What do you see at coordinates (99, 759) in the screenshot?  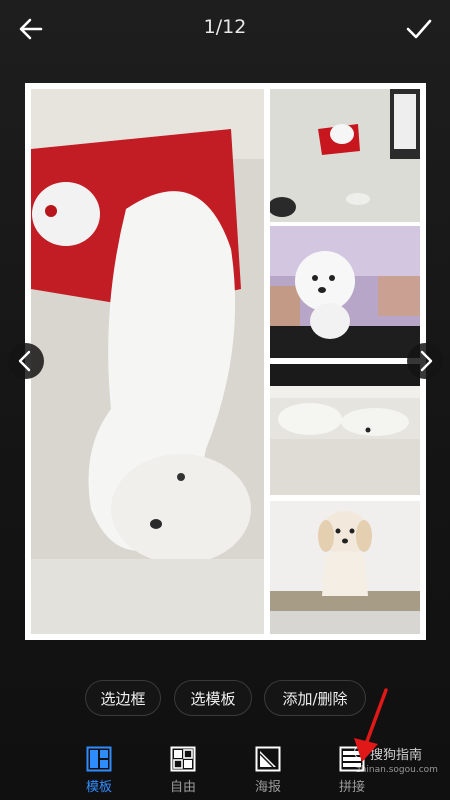 I see `template-grid-icon` at bounding box center [99, 759].